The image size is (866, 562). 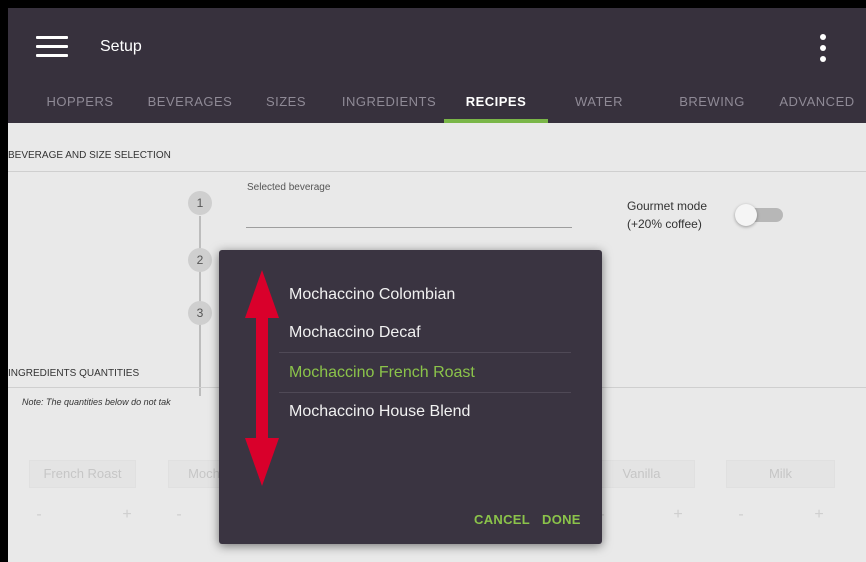 I want to click on ingredient-chip-milk: Milk, so click(x=780, y=474).